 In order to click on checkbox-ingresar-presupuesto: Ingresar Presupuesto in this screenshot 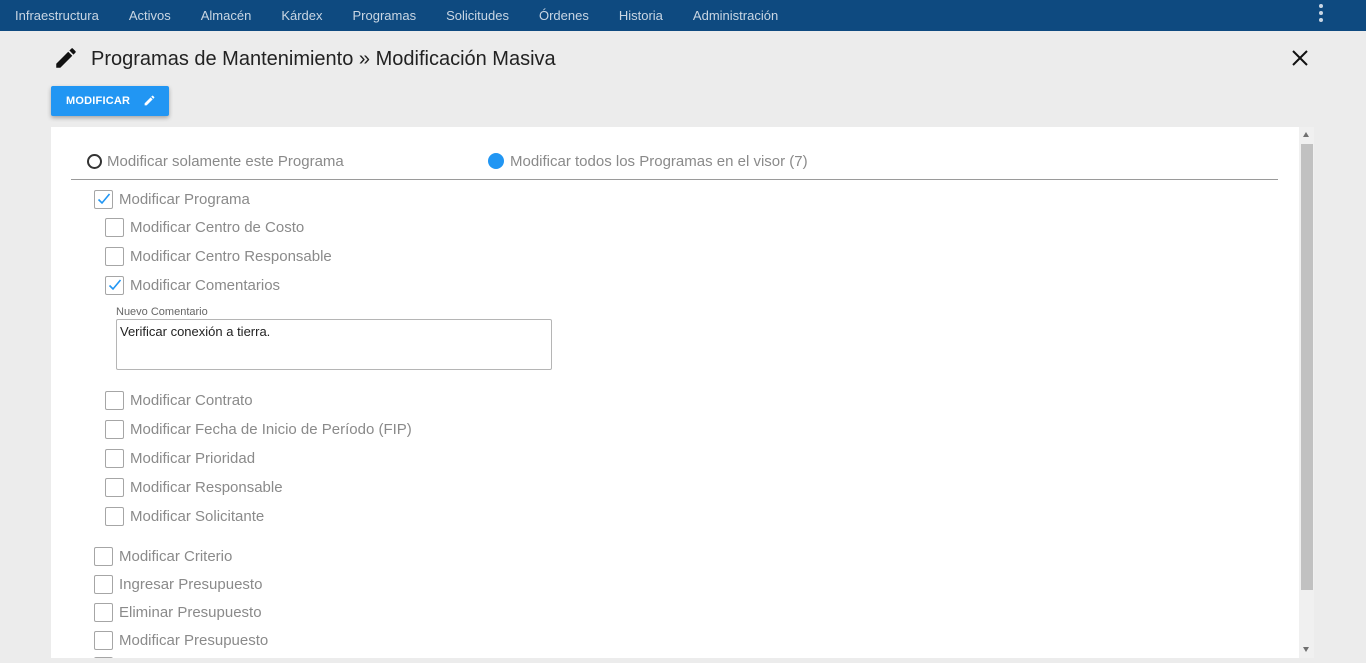, I will do `click(178, 584)`.